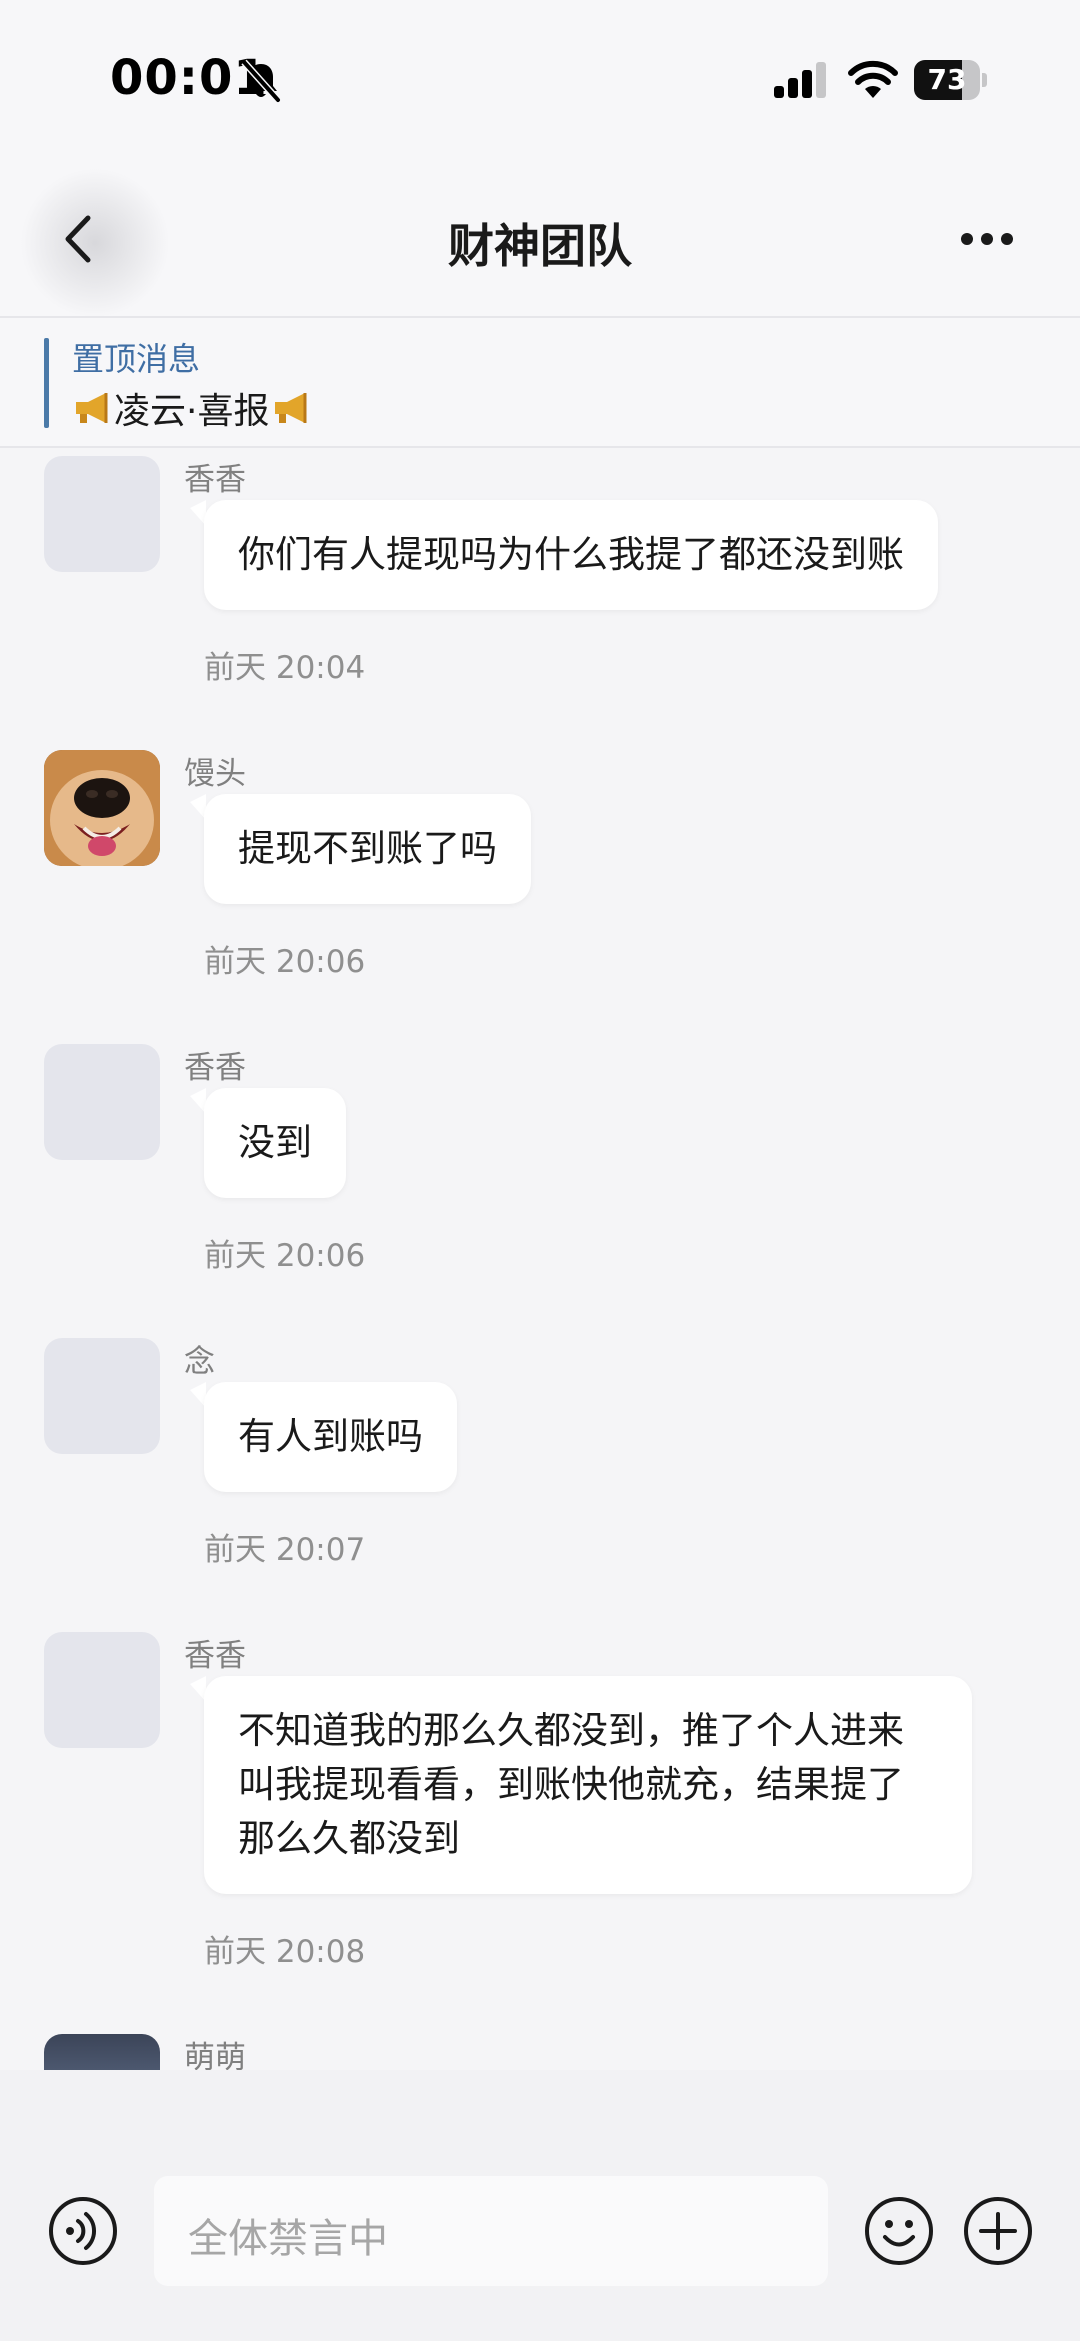 The height and width of the screenshot is (2341, 1080). I want to click on message-bubble: 提现不到账了吗, so click(367, 849).